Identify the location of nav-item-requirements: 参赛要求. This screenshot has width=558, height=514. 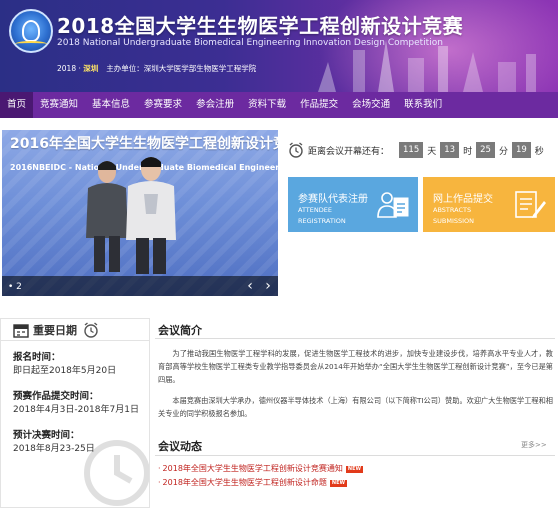
(163, 105).